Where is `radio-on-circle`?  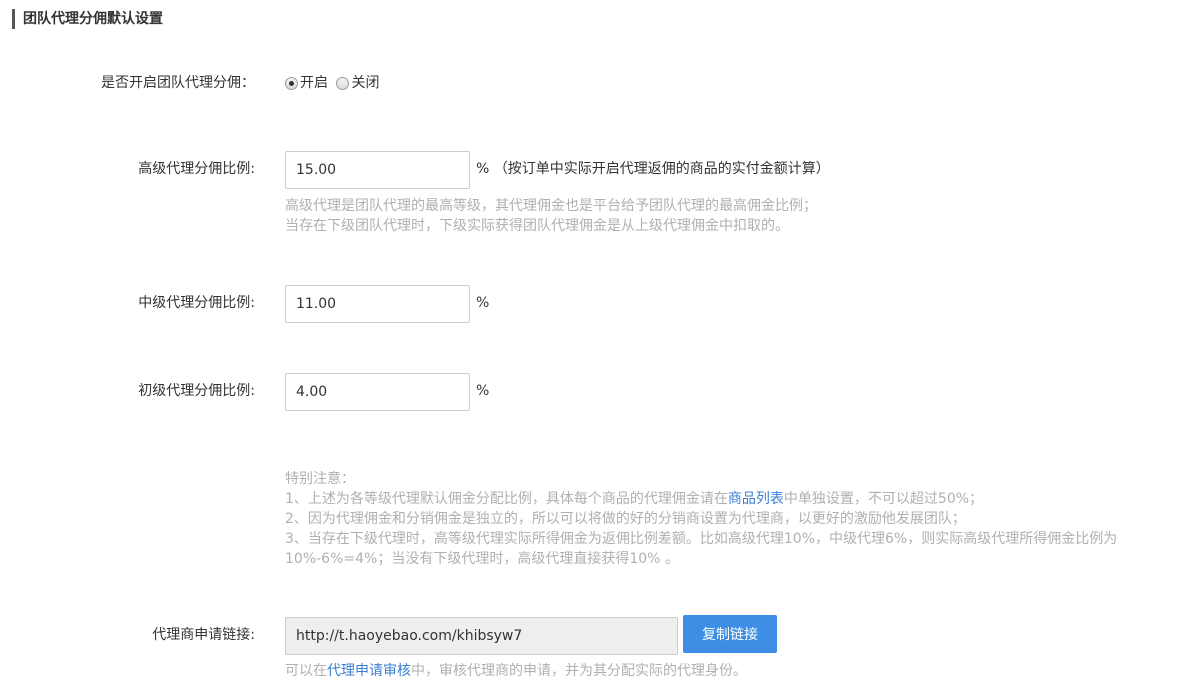
radio-on-circle is located at coordinates (291, 83).